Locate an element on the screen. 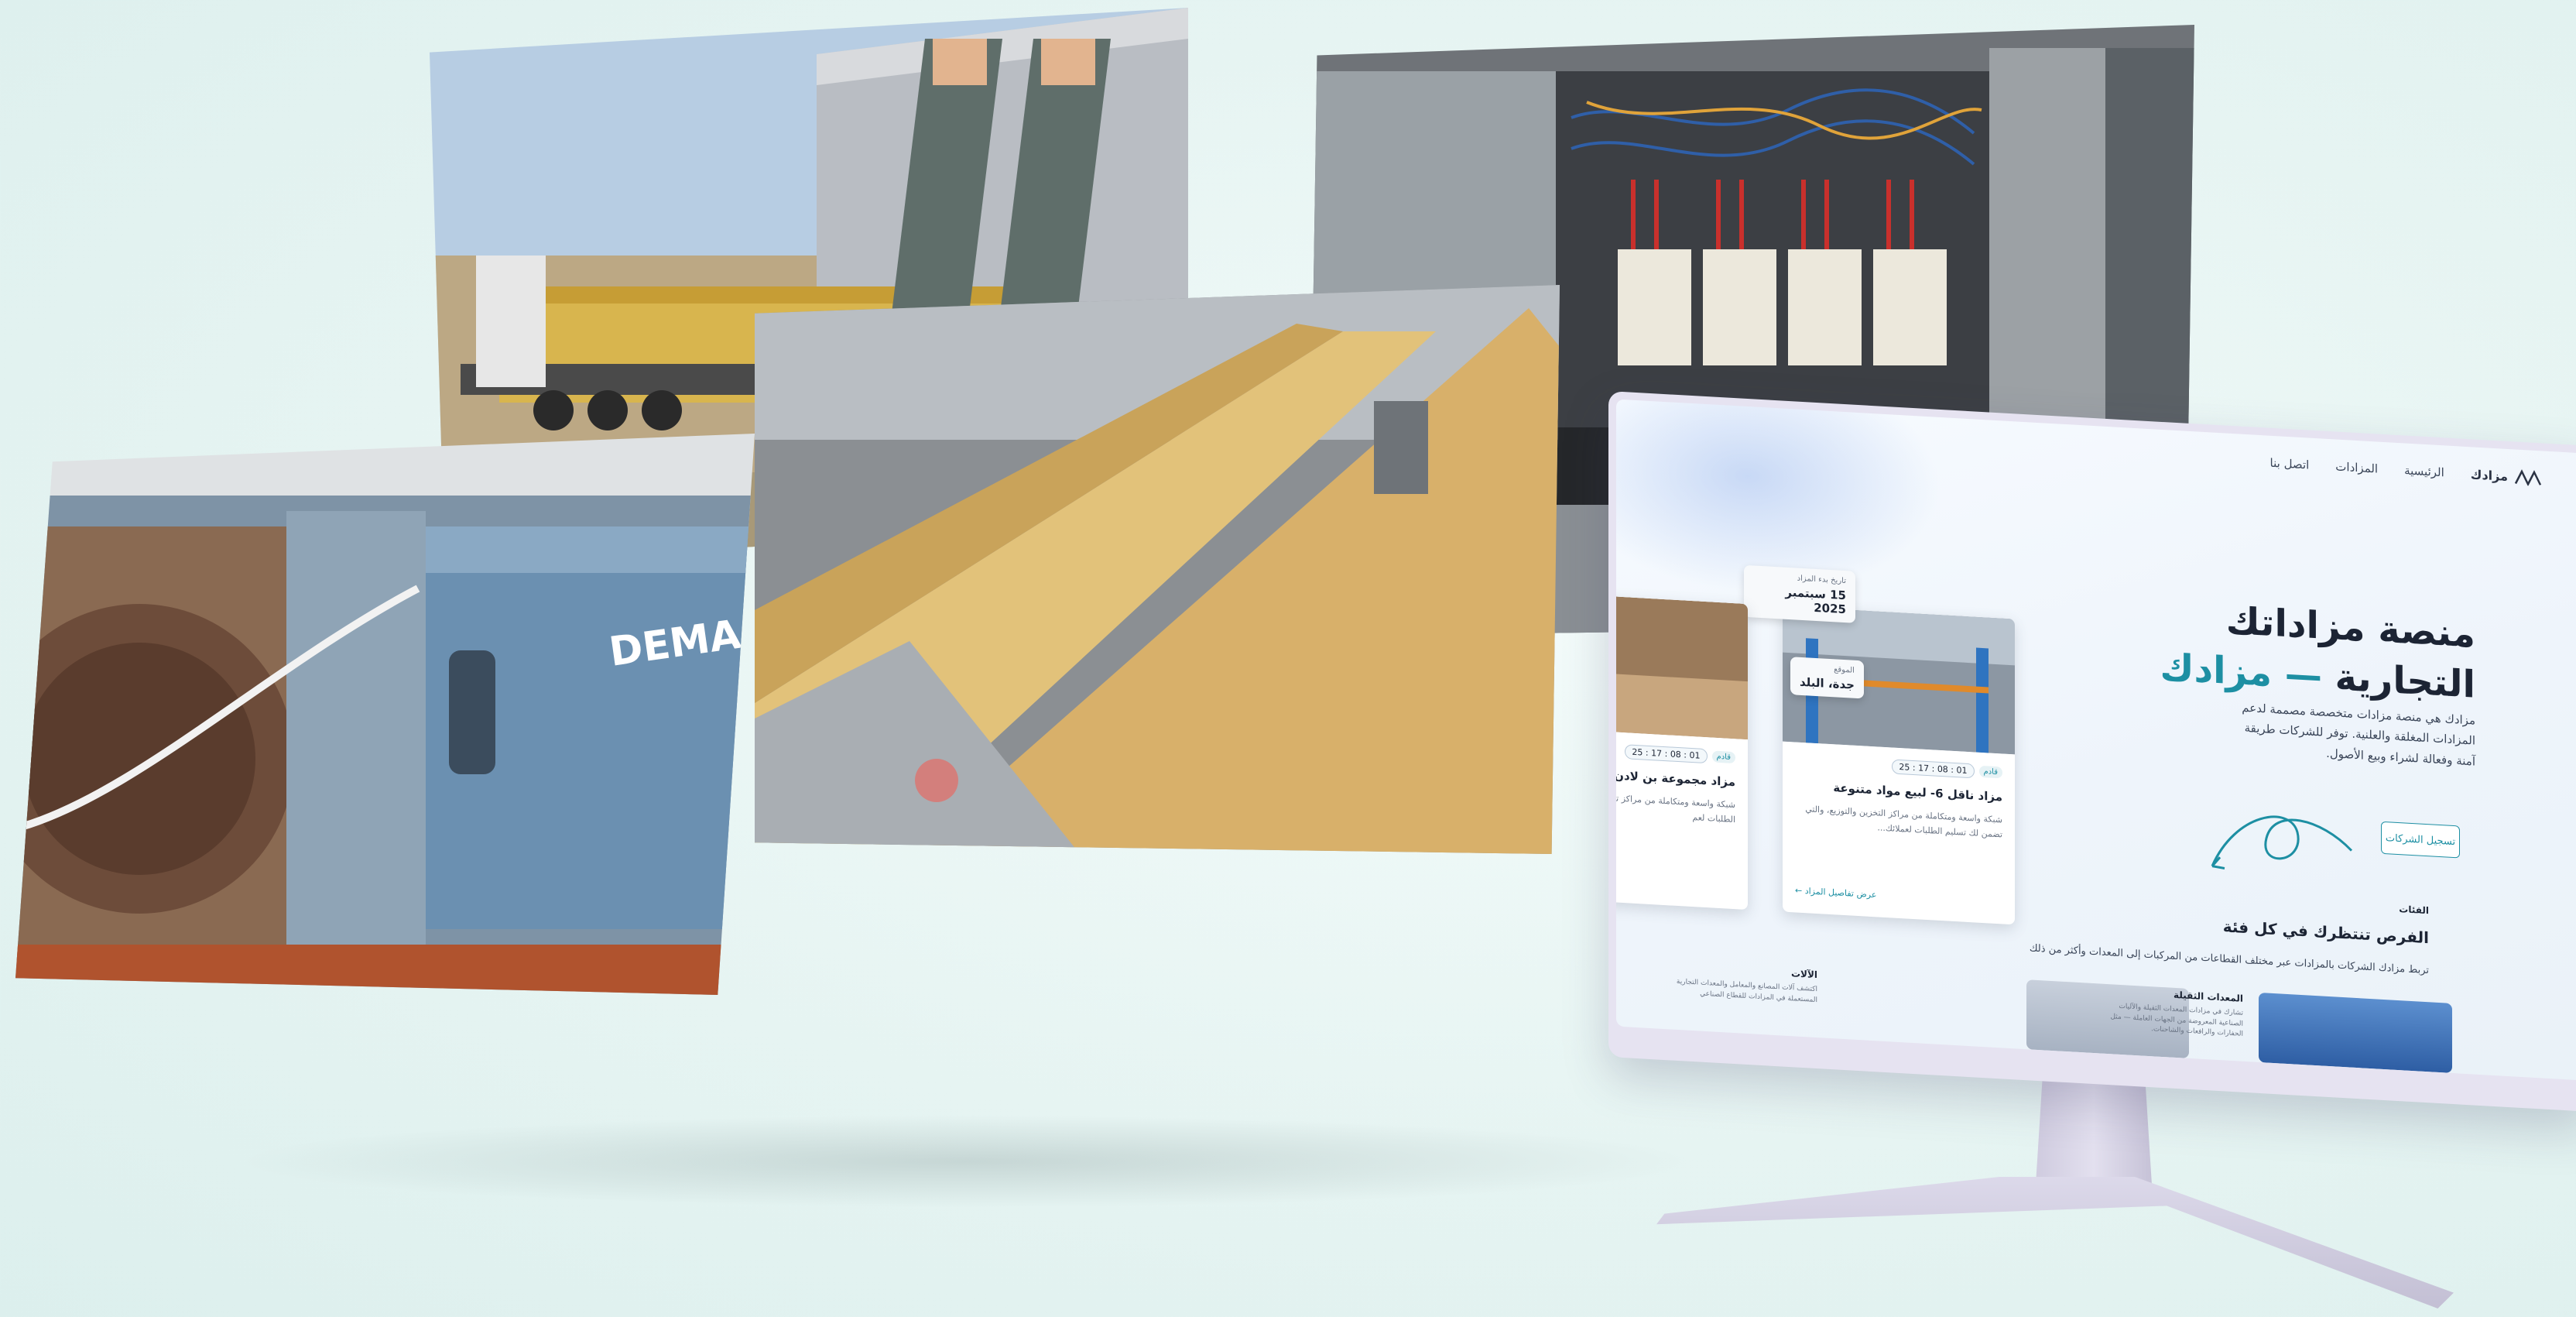  location-value: جدة، البلد is located at coordinates (1827, 683).